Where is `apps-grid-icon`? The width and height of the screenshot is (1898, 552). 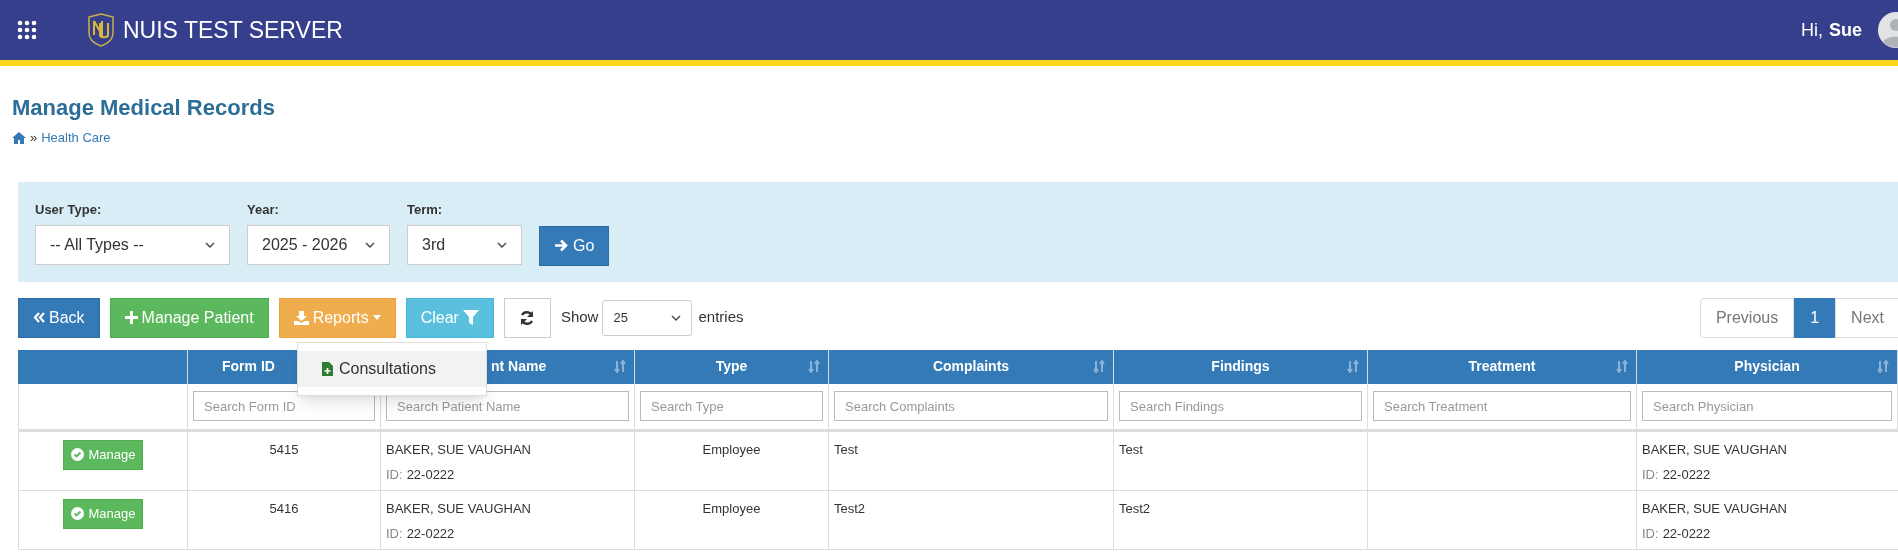
apps-grid-icon is located at coordinates (27, 30).